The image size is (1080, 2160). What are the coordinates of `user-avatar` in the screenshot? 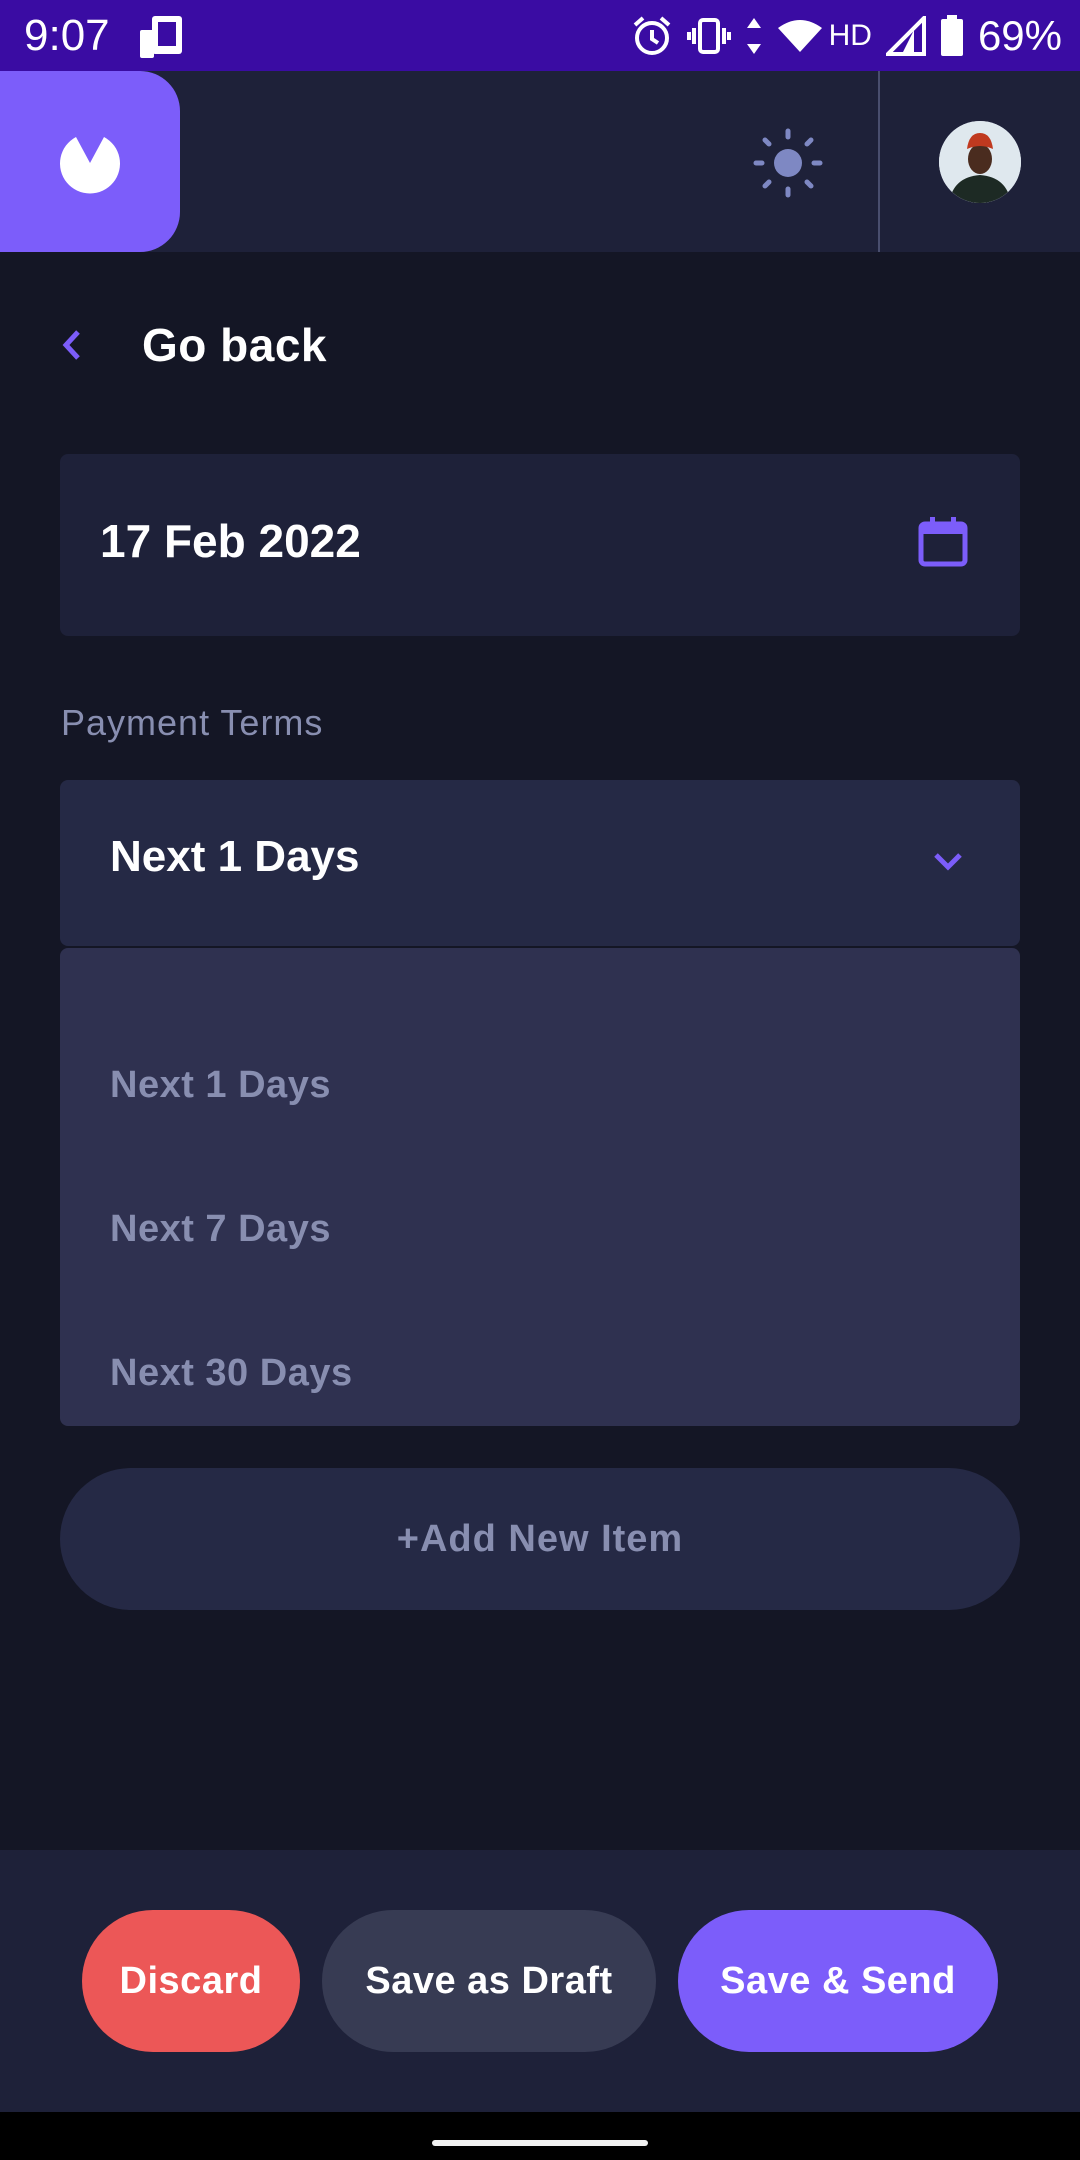 It's located at (980, 162).